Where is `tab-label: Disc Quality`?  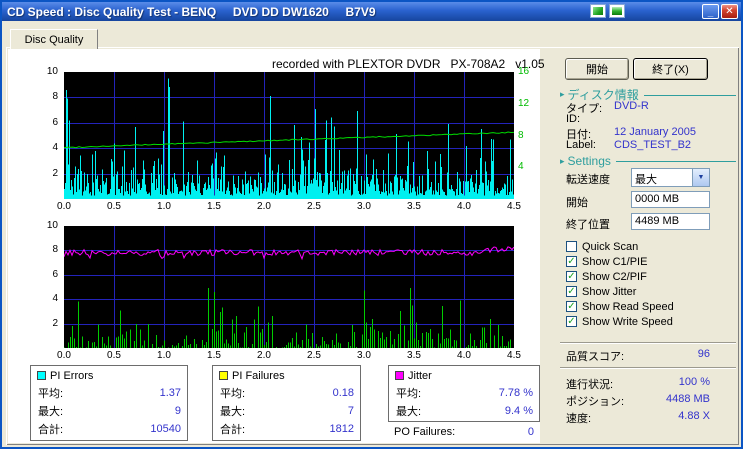 tab-label: Disc Quality is located at coordinates (54, 39).